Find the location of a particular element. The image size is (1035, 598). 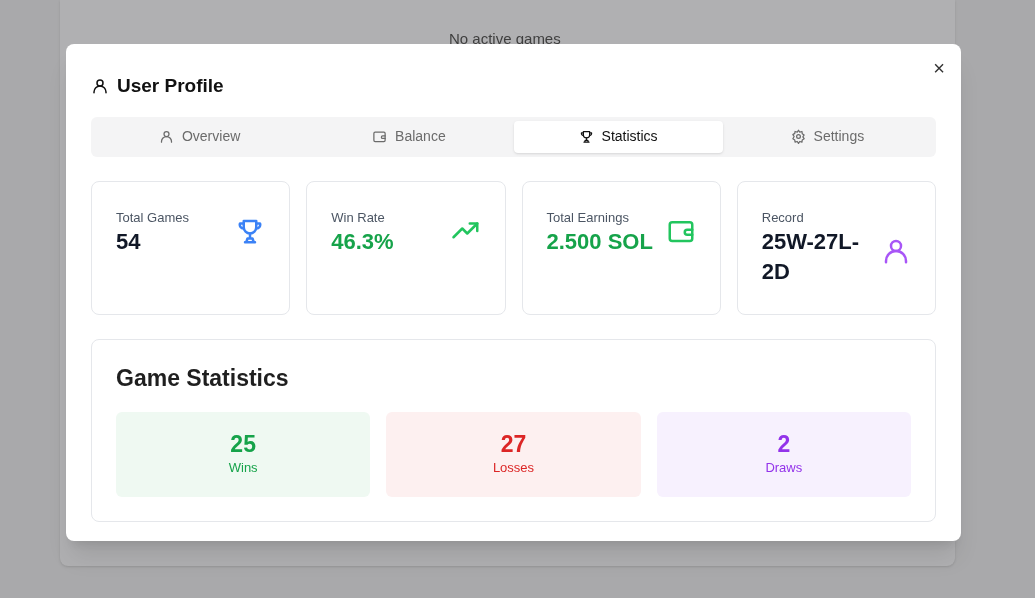

dialog-title: User Profile is located at coordinates (170, 86).